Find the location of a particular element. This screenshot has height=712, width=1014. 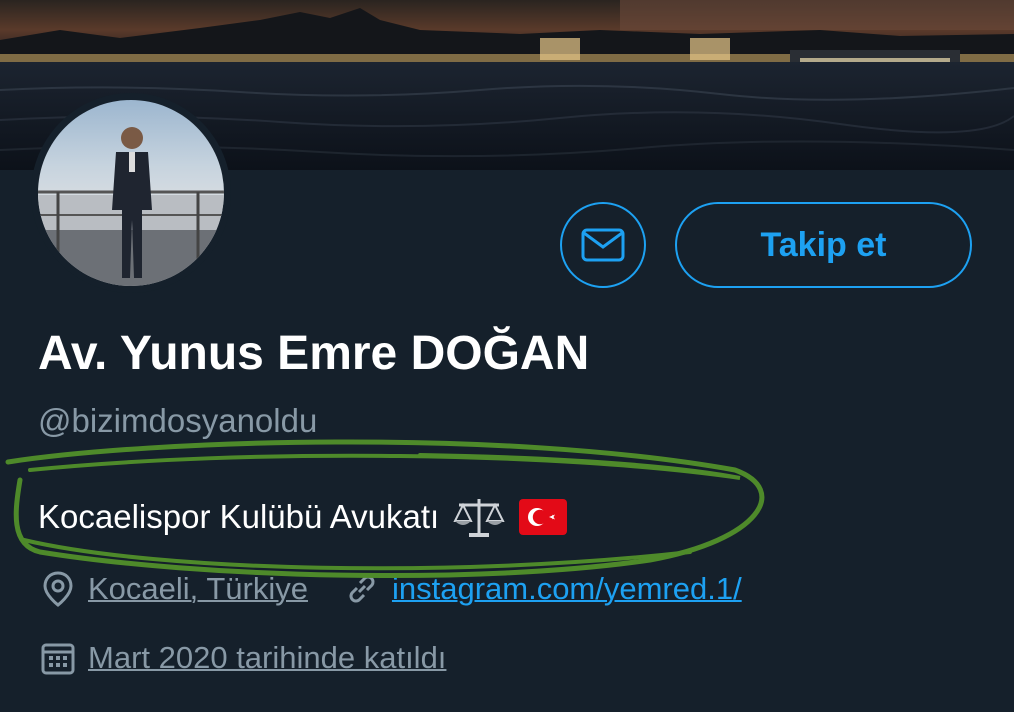

avatar-photo is located at coordinates (131, 193).